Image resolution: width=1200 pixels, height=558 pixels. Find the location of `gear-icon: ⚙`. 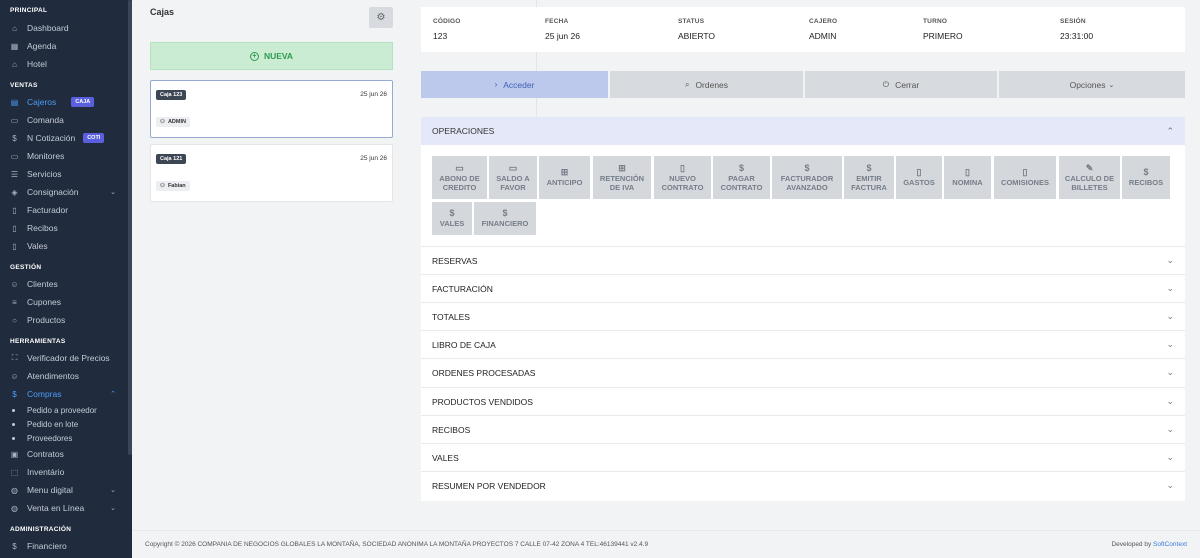

gear-icon: ⚙ is located at coordinates (381, 17).